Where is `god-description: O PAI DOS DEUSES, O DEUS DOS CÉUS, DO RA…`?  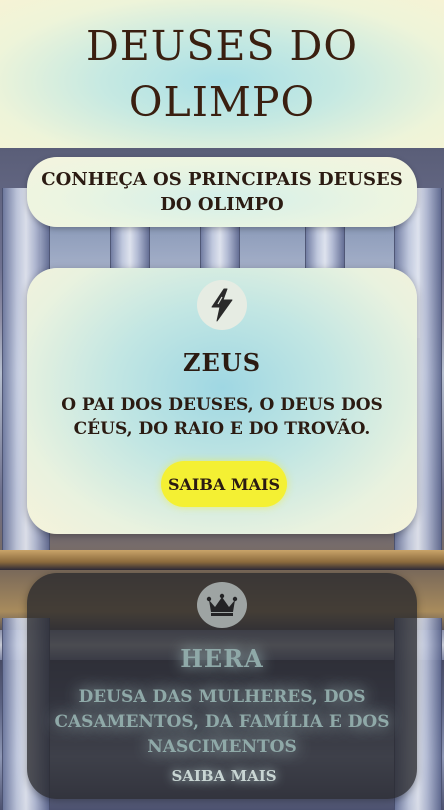
god-description: O PAI DOS DEUSES, O DEUS DOS CÉUS, DO RA… is located at coordinates (222, 417).